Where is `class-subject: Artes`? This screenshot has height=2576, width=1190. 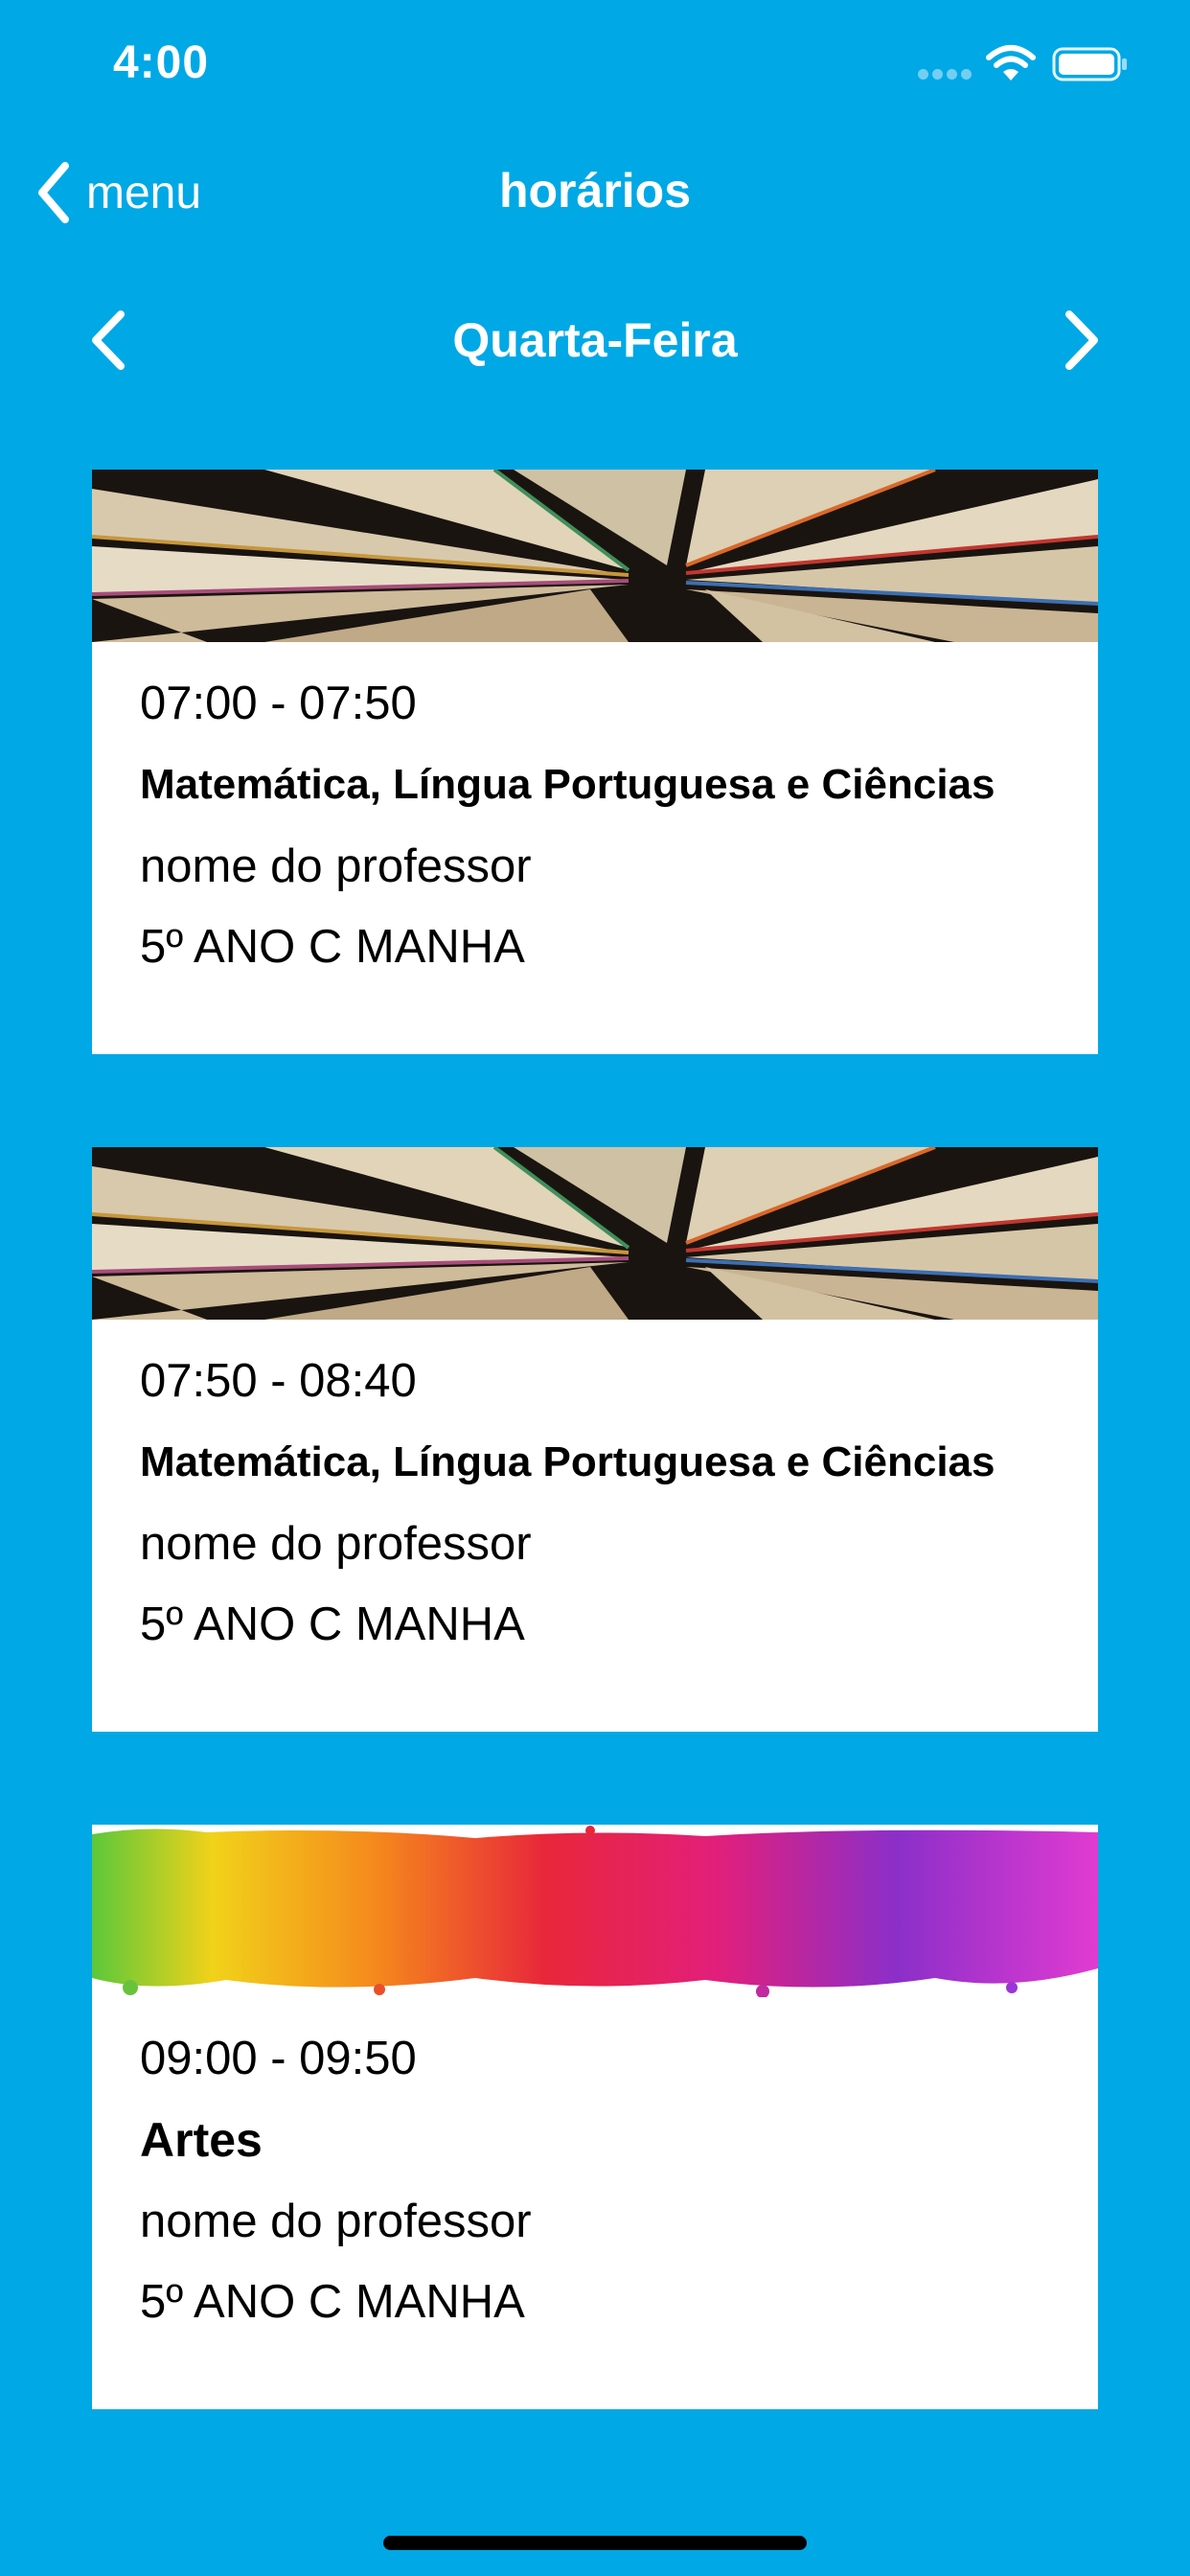 class-subject: Artes is located at coordinates (202, 2140).